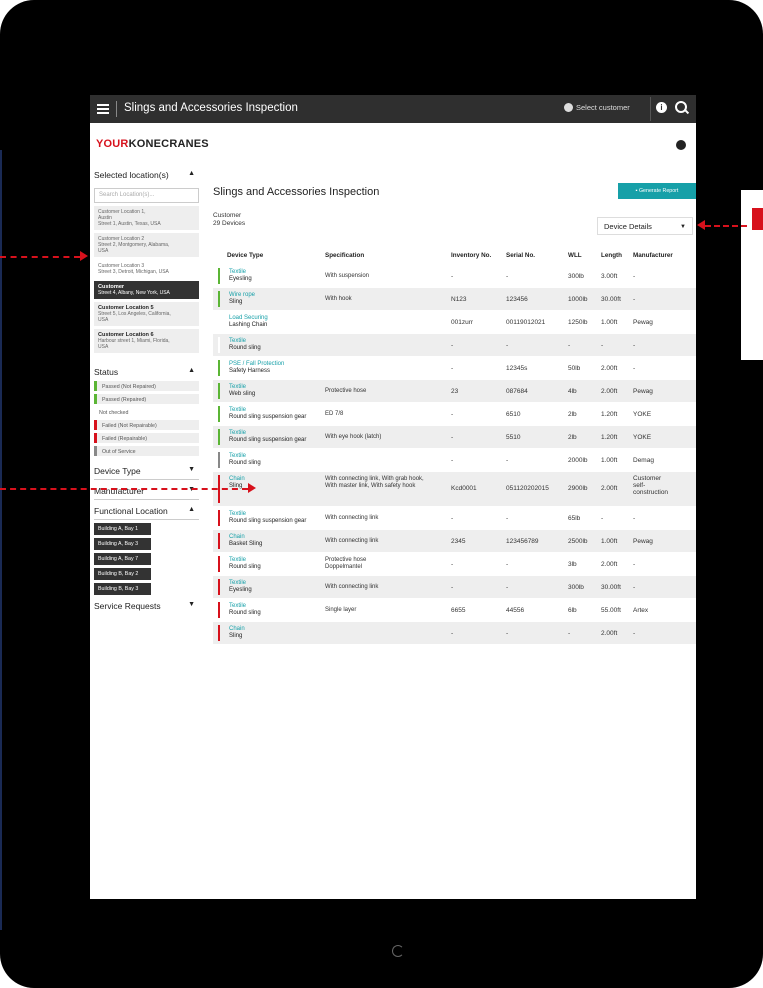 The width and height of the screenshot is (763, 988). Describe the element at coordinates (146, 412) in the screenshot. I see `status-filter-item: Not checked` at that location.